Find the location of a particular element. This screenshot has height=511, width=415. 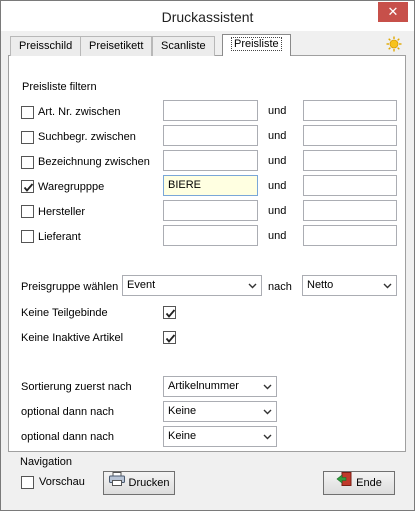

tab-scanliste: Scanliste is located at coordinates (183, 46).